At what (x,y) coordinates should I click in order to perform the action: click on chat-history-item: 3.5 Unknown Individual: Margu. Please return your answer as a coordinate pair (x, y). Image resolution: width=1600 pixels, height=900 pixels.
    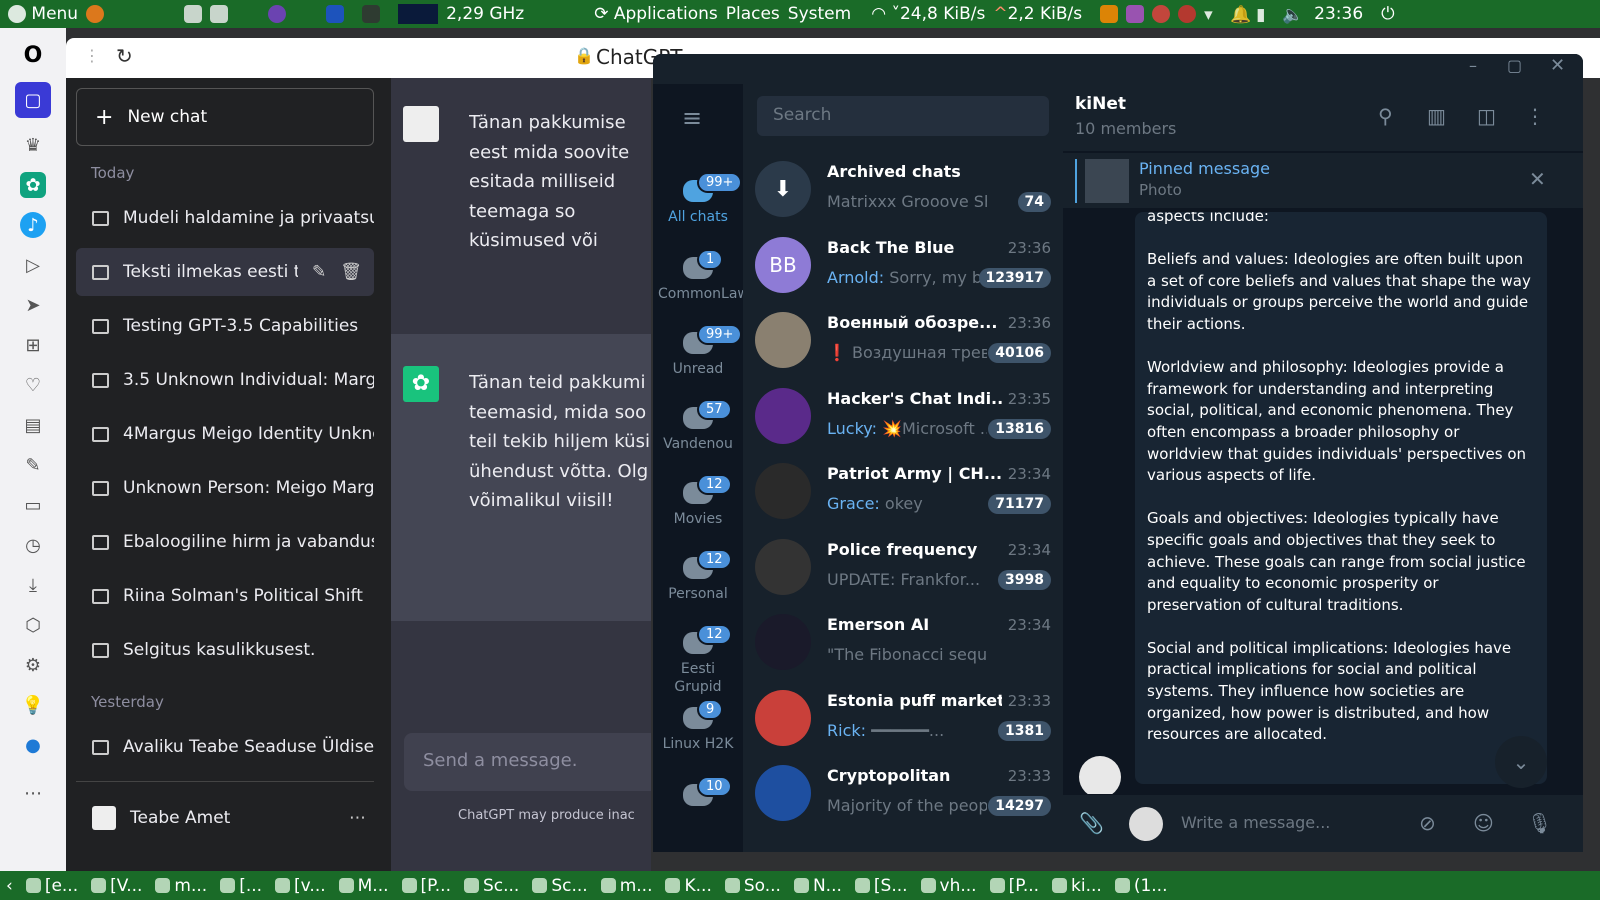
    Looking at the image, I should click on (225, 380).